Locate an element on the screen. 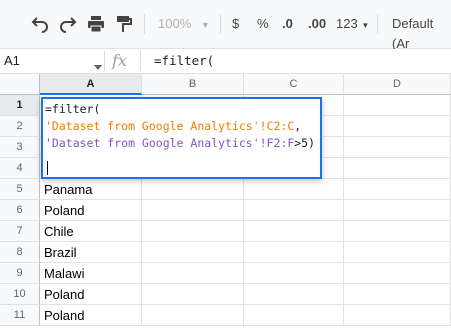 This screenshot has width=451, height=334. row-header: 9 is located at coordinates (20, 273).